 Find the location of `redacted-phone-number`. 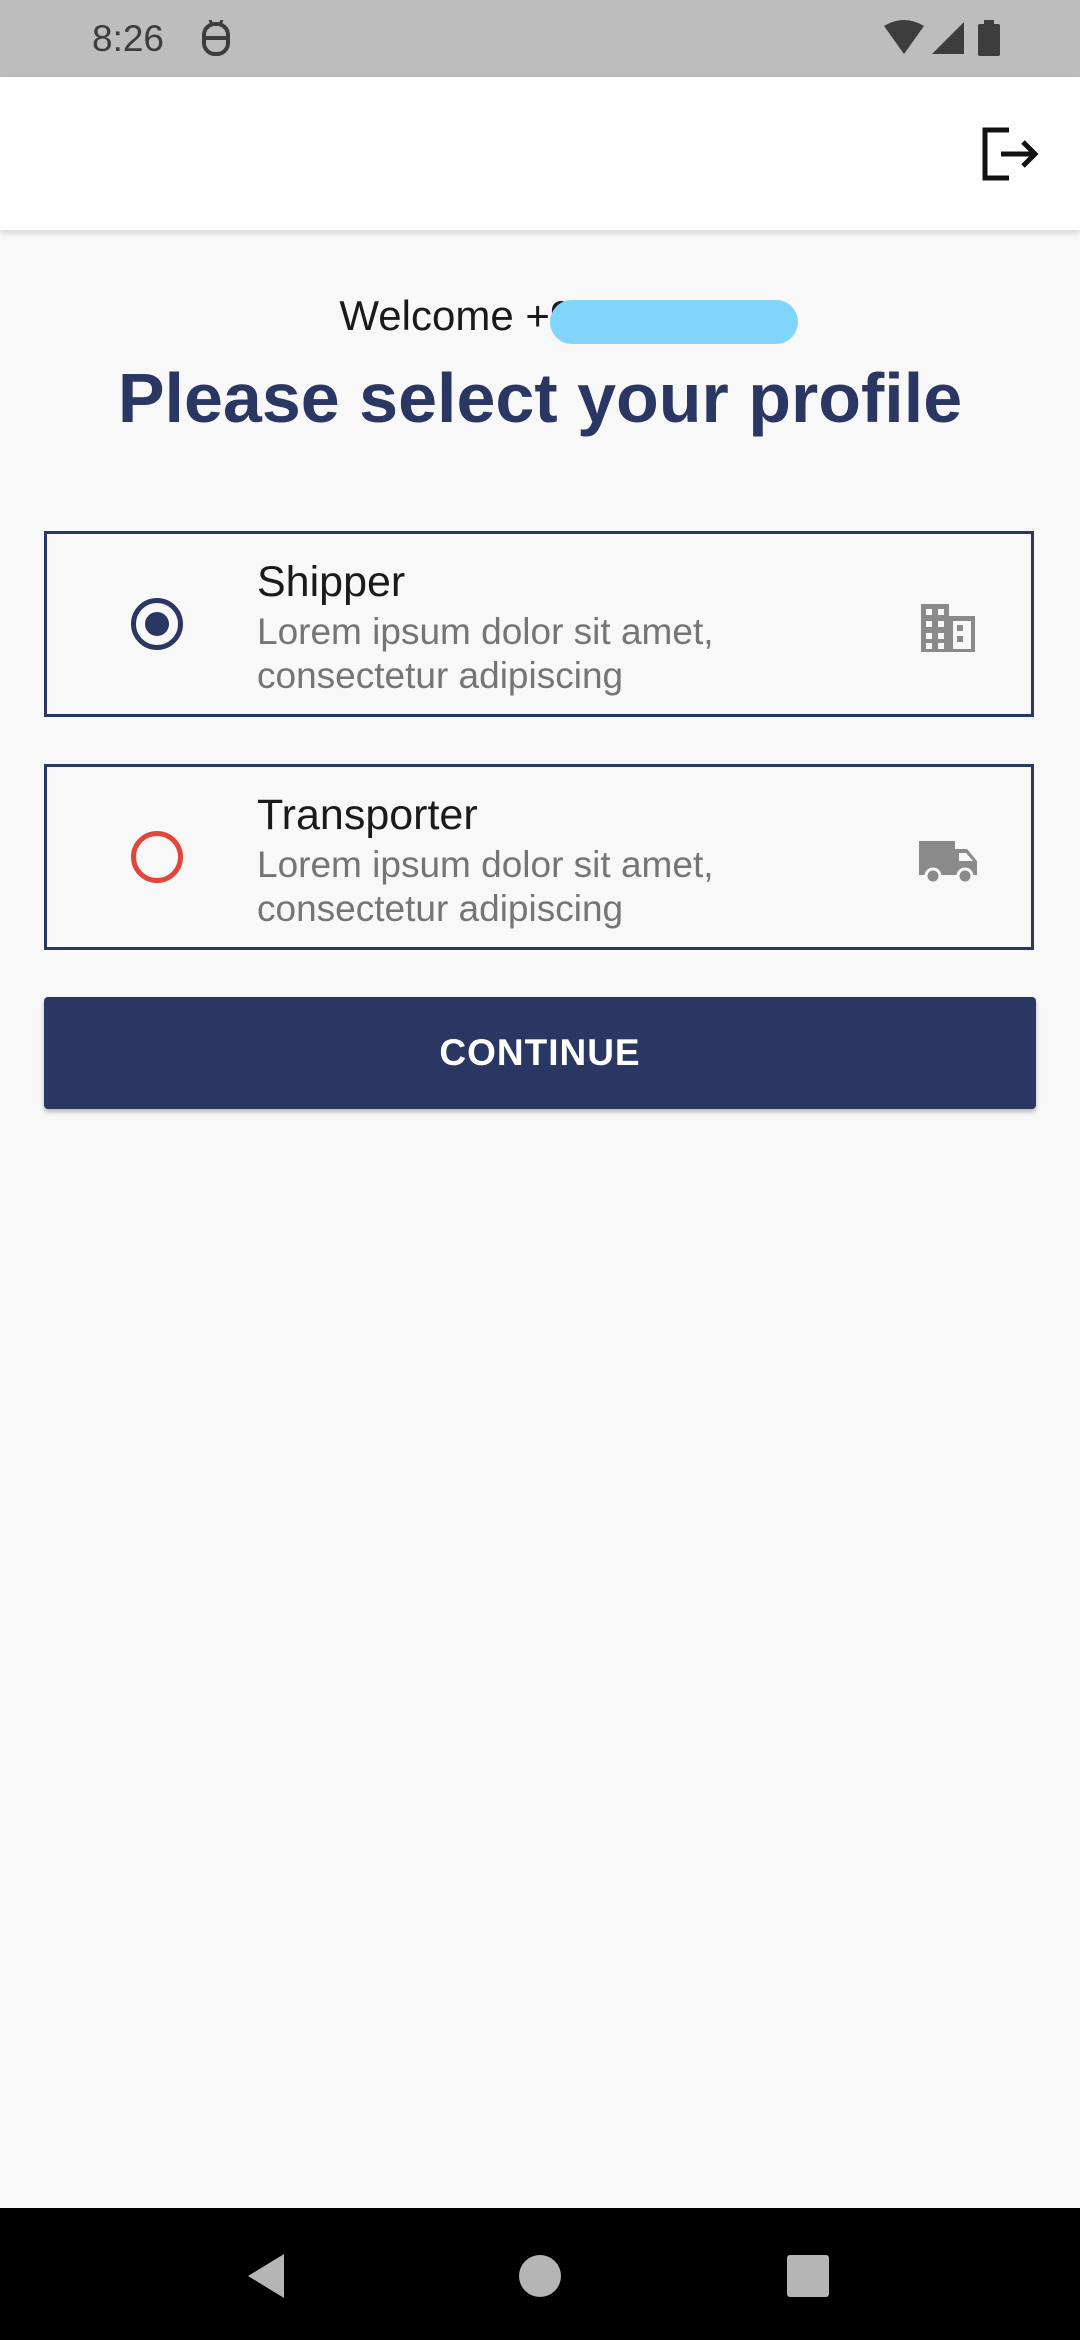

redacted-phone-number is located at coordinates (674, 322).